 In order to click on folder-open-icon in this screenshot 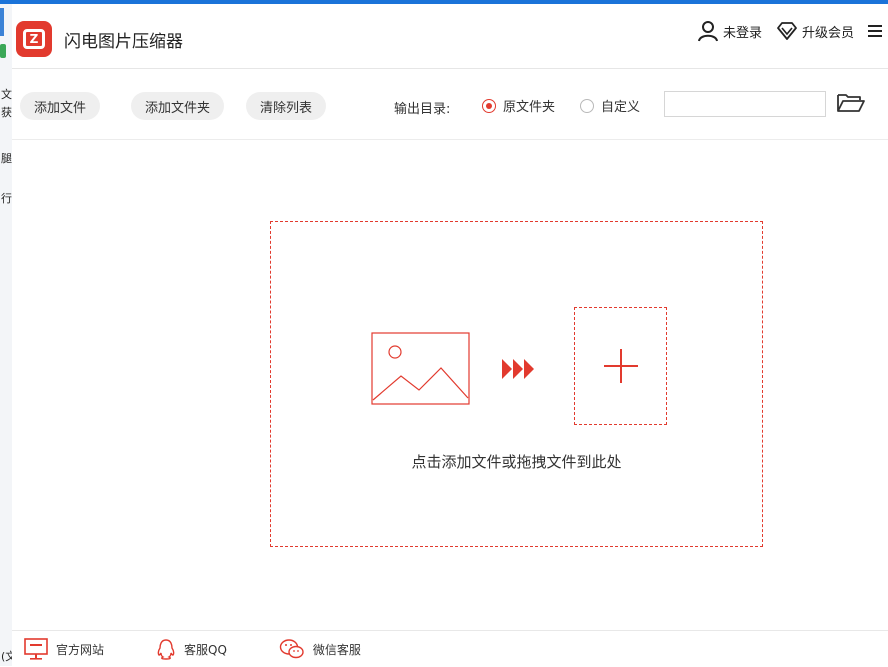, I will do `click(851, 103)`.